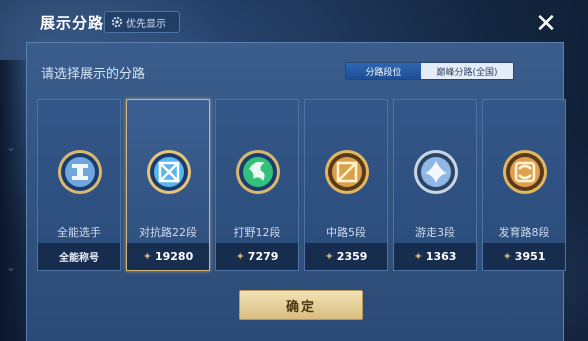 The height and width of the screenshot is (341, 588). Describe the element at coordinates (301, 305) in the screenshot. I see `confirm-button: 确定` at that location.